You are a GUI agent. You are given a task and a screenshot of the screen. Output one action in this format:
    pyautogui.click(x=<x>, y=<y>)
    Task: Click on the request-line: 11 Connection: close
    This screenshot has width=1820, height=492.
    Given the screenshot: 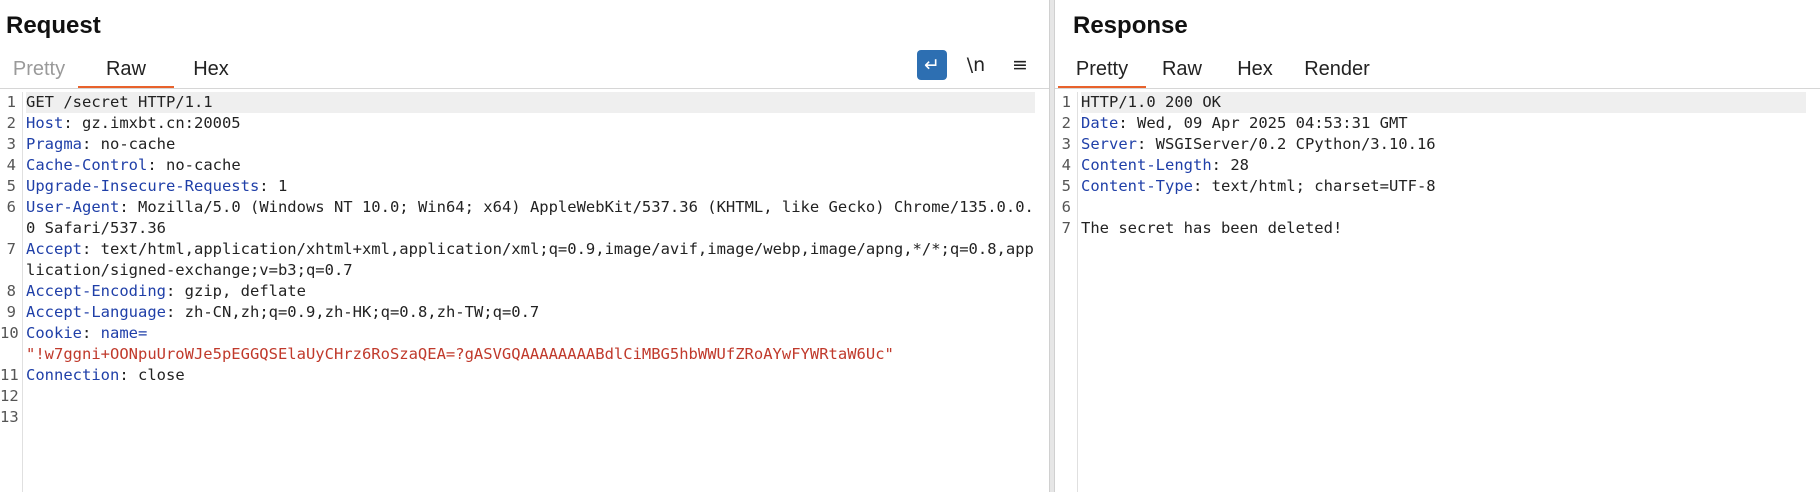 What is the action you would take?
    pyautogui.click(x=517, y=375)
    